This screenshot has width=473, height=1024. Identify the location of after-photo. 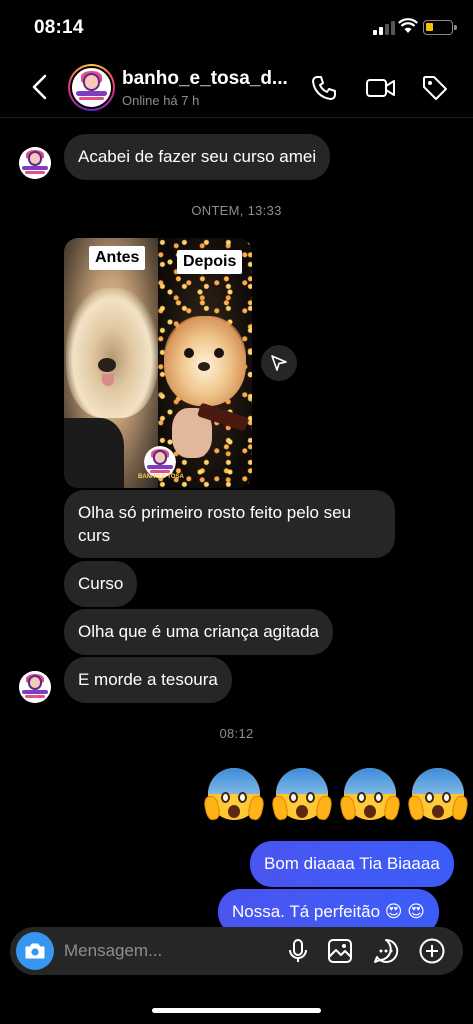
(205, 363).